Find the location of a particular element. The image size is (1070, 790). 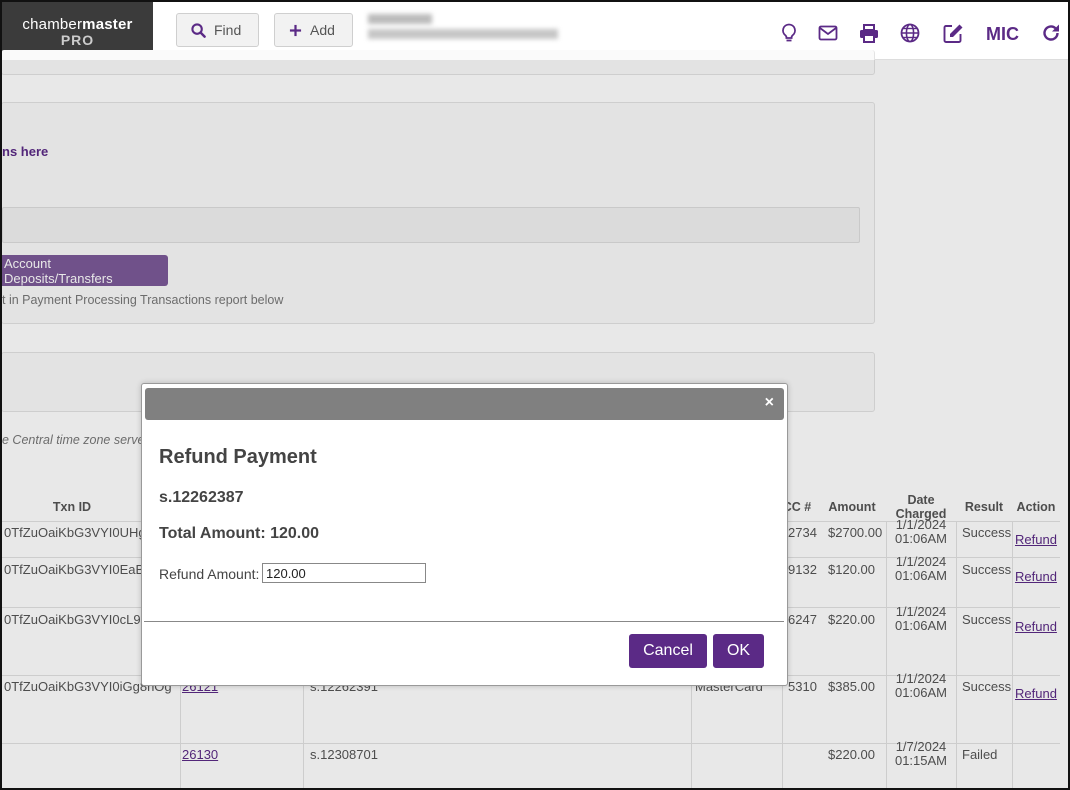

search-icon is located at coordinates (198, 30).